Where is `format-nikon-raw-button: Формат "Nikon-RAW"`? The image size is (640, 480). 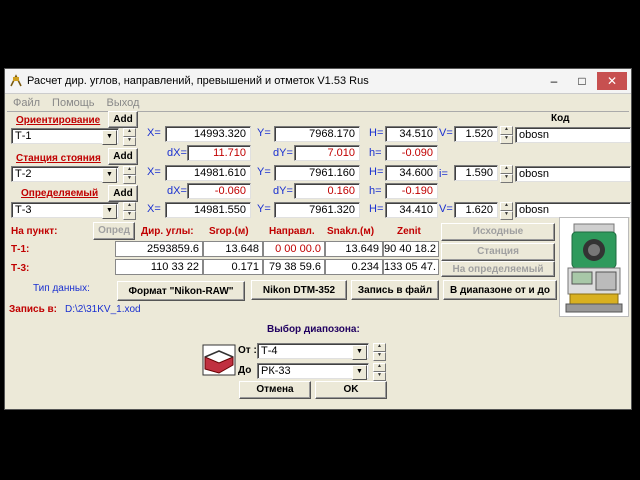
format-nikon-raw-button: Формат "Nikon-RAW" is located at coordinates (181, 291).